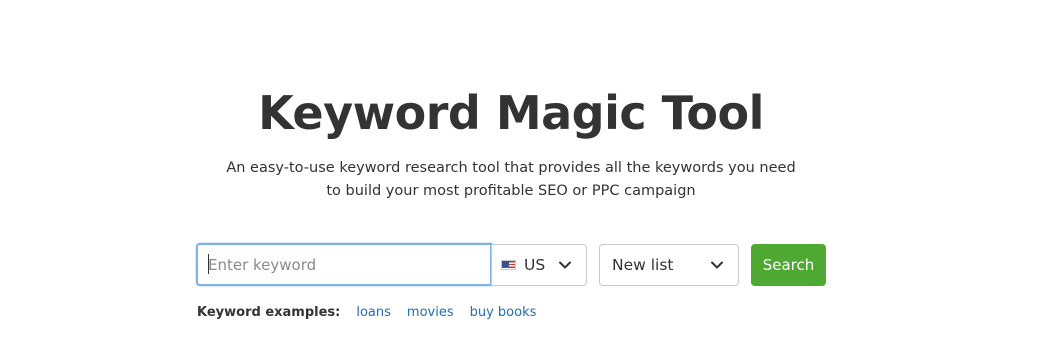 This screenshot has height=358, width=1042. I want to click on example-link-loans: loans, so click(373, 312).